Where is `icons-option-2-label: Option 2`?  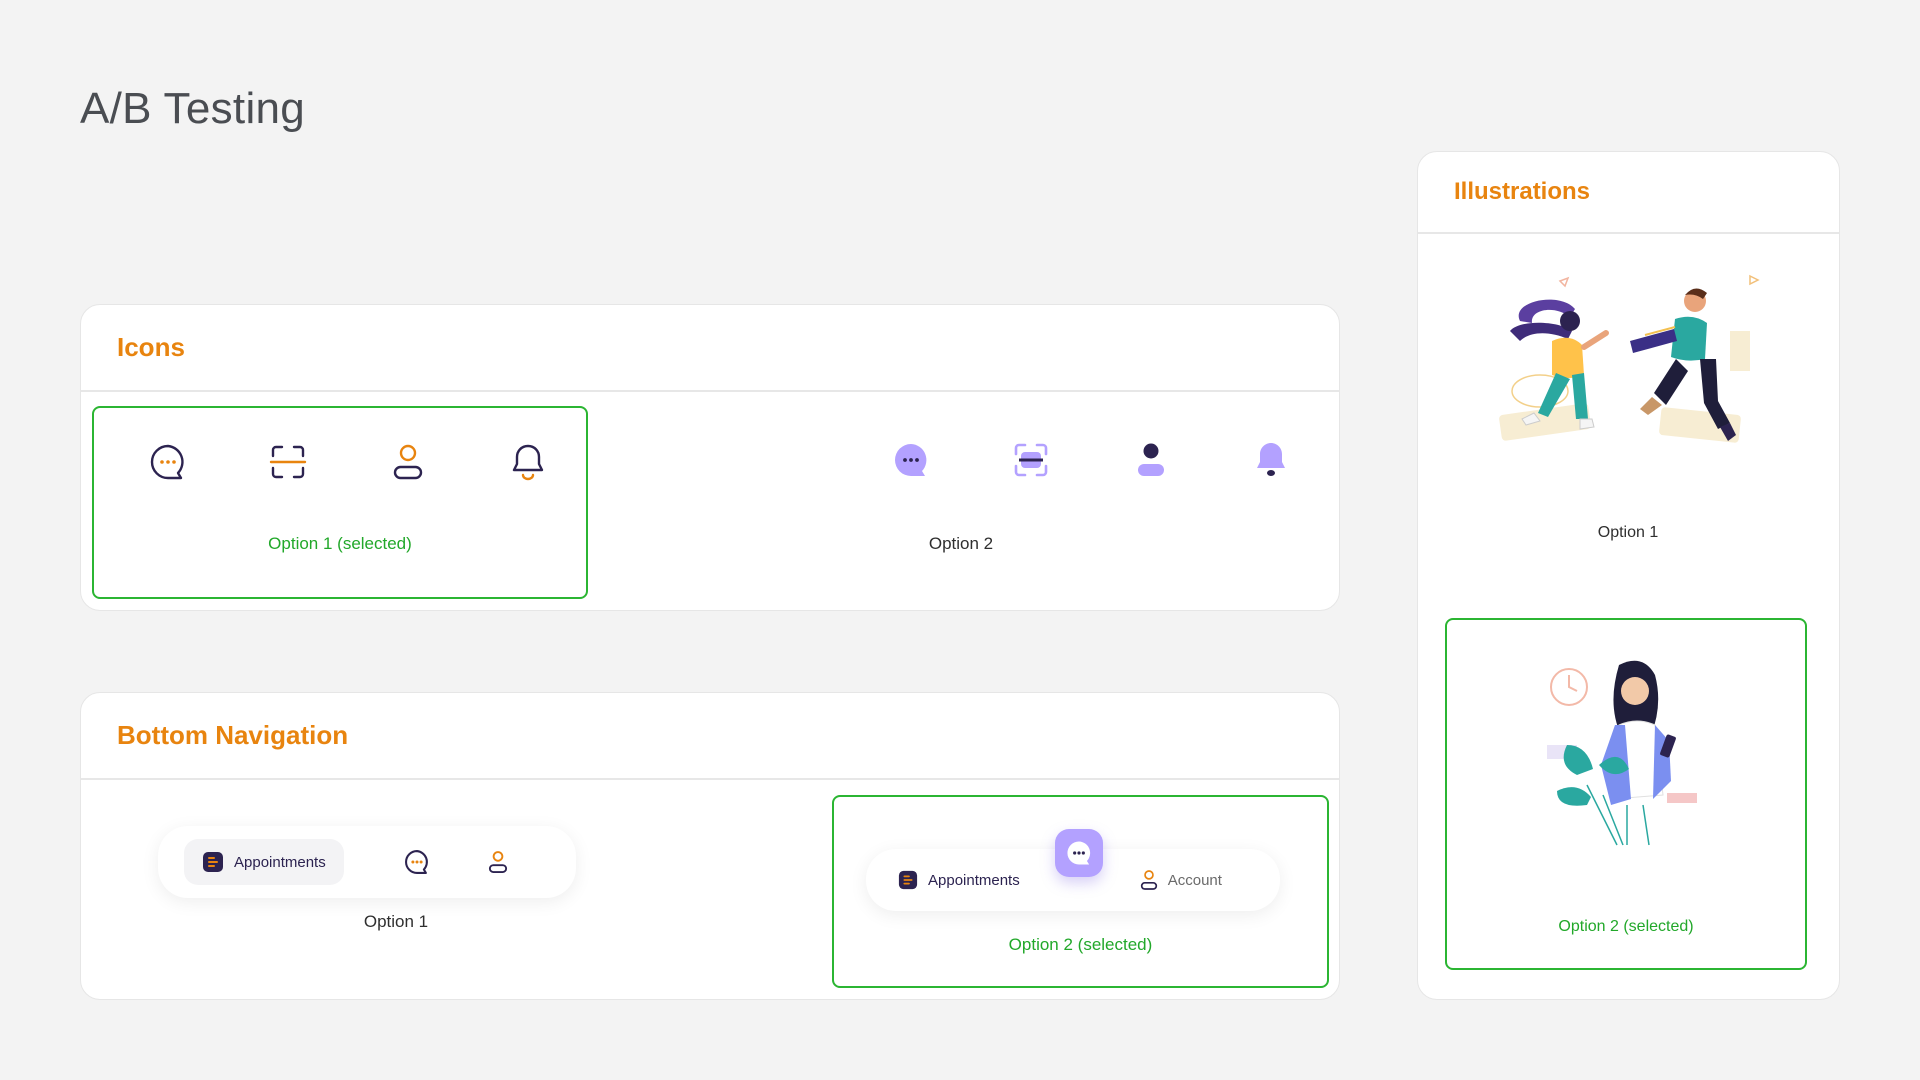
icons-option-2-label: Option 2 is located at coordinates (961, 543).